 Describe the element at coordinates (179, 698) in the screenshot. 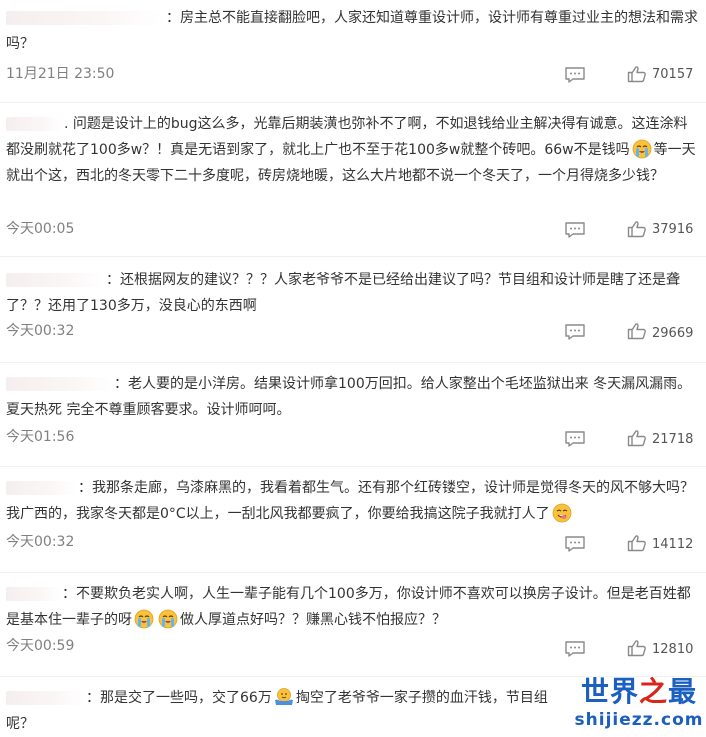

I see `comment-text: ：那是交了一些吗，交了66万` at that location.